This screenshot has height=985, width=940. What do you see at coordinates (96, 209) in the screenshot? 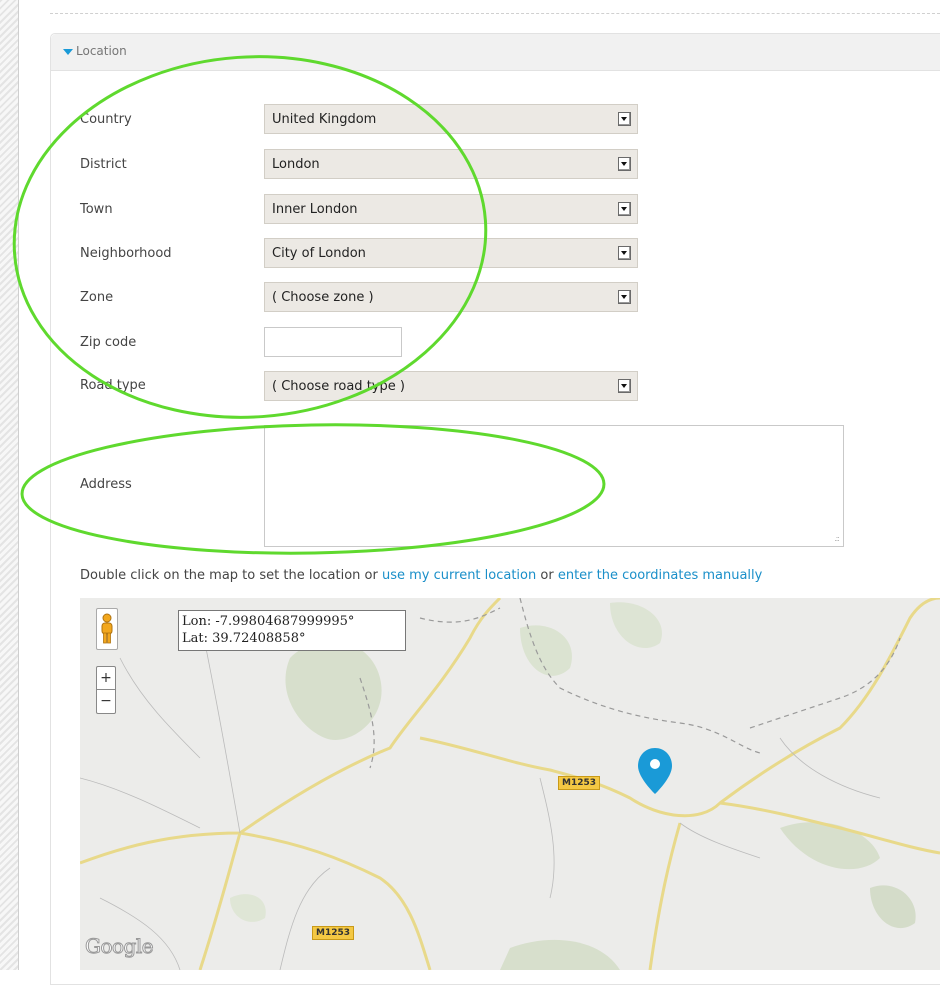
I see `town-label: Town` at bounding box center [96, 209].